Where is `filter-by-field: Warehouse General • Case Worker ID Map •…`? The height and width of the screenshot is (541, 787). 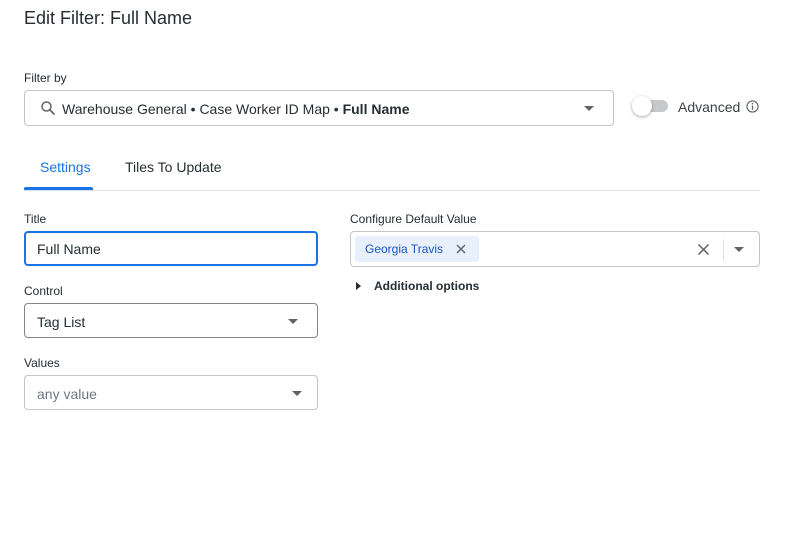
filter-by-field: Warehouse General • Case Worker ID Map •… is located at coordinates (319, 108).